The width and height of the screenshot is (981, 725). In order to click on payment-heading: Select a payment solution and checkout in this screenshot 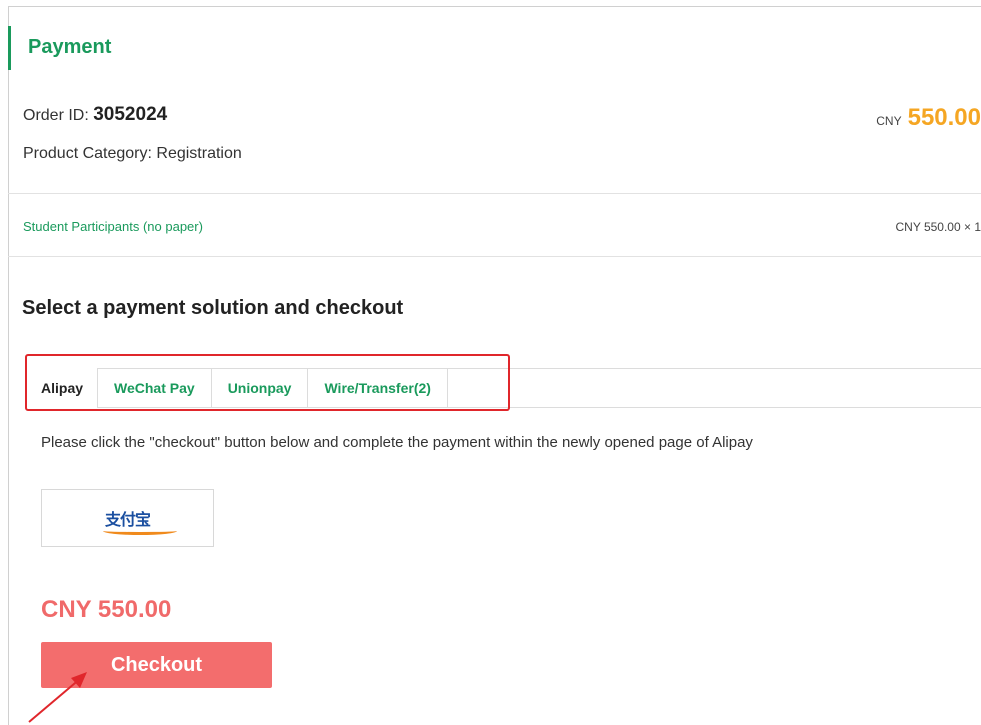, I will do `click(213, 308)`.